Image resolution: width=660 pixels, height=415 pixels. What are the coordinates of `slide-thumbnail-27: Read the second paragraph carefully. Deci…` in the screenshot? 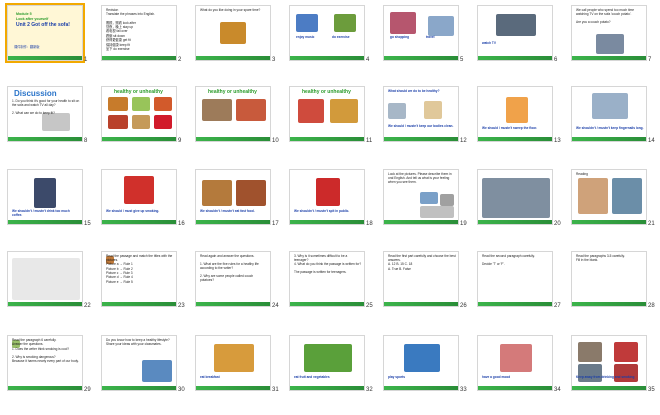 It's located at (515, 279).